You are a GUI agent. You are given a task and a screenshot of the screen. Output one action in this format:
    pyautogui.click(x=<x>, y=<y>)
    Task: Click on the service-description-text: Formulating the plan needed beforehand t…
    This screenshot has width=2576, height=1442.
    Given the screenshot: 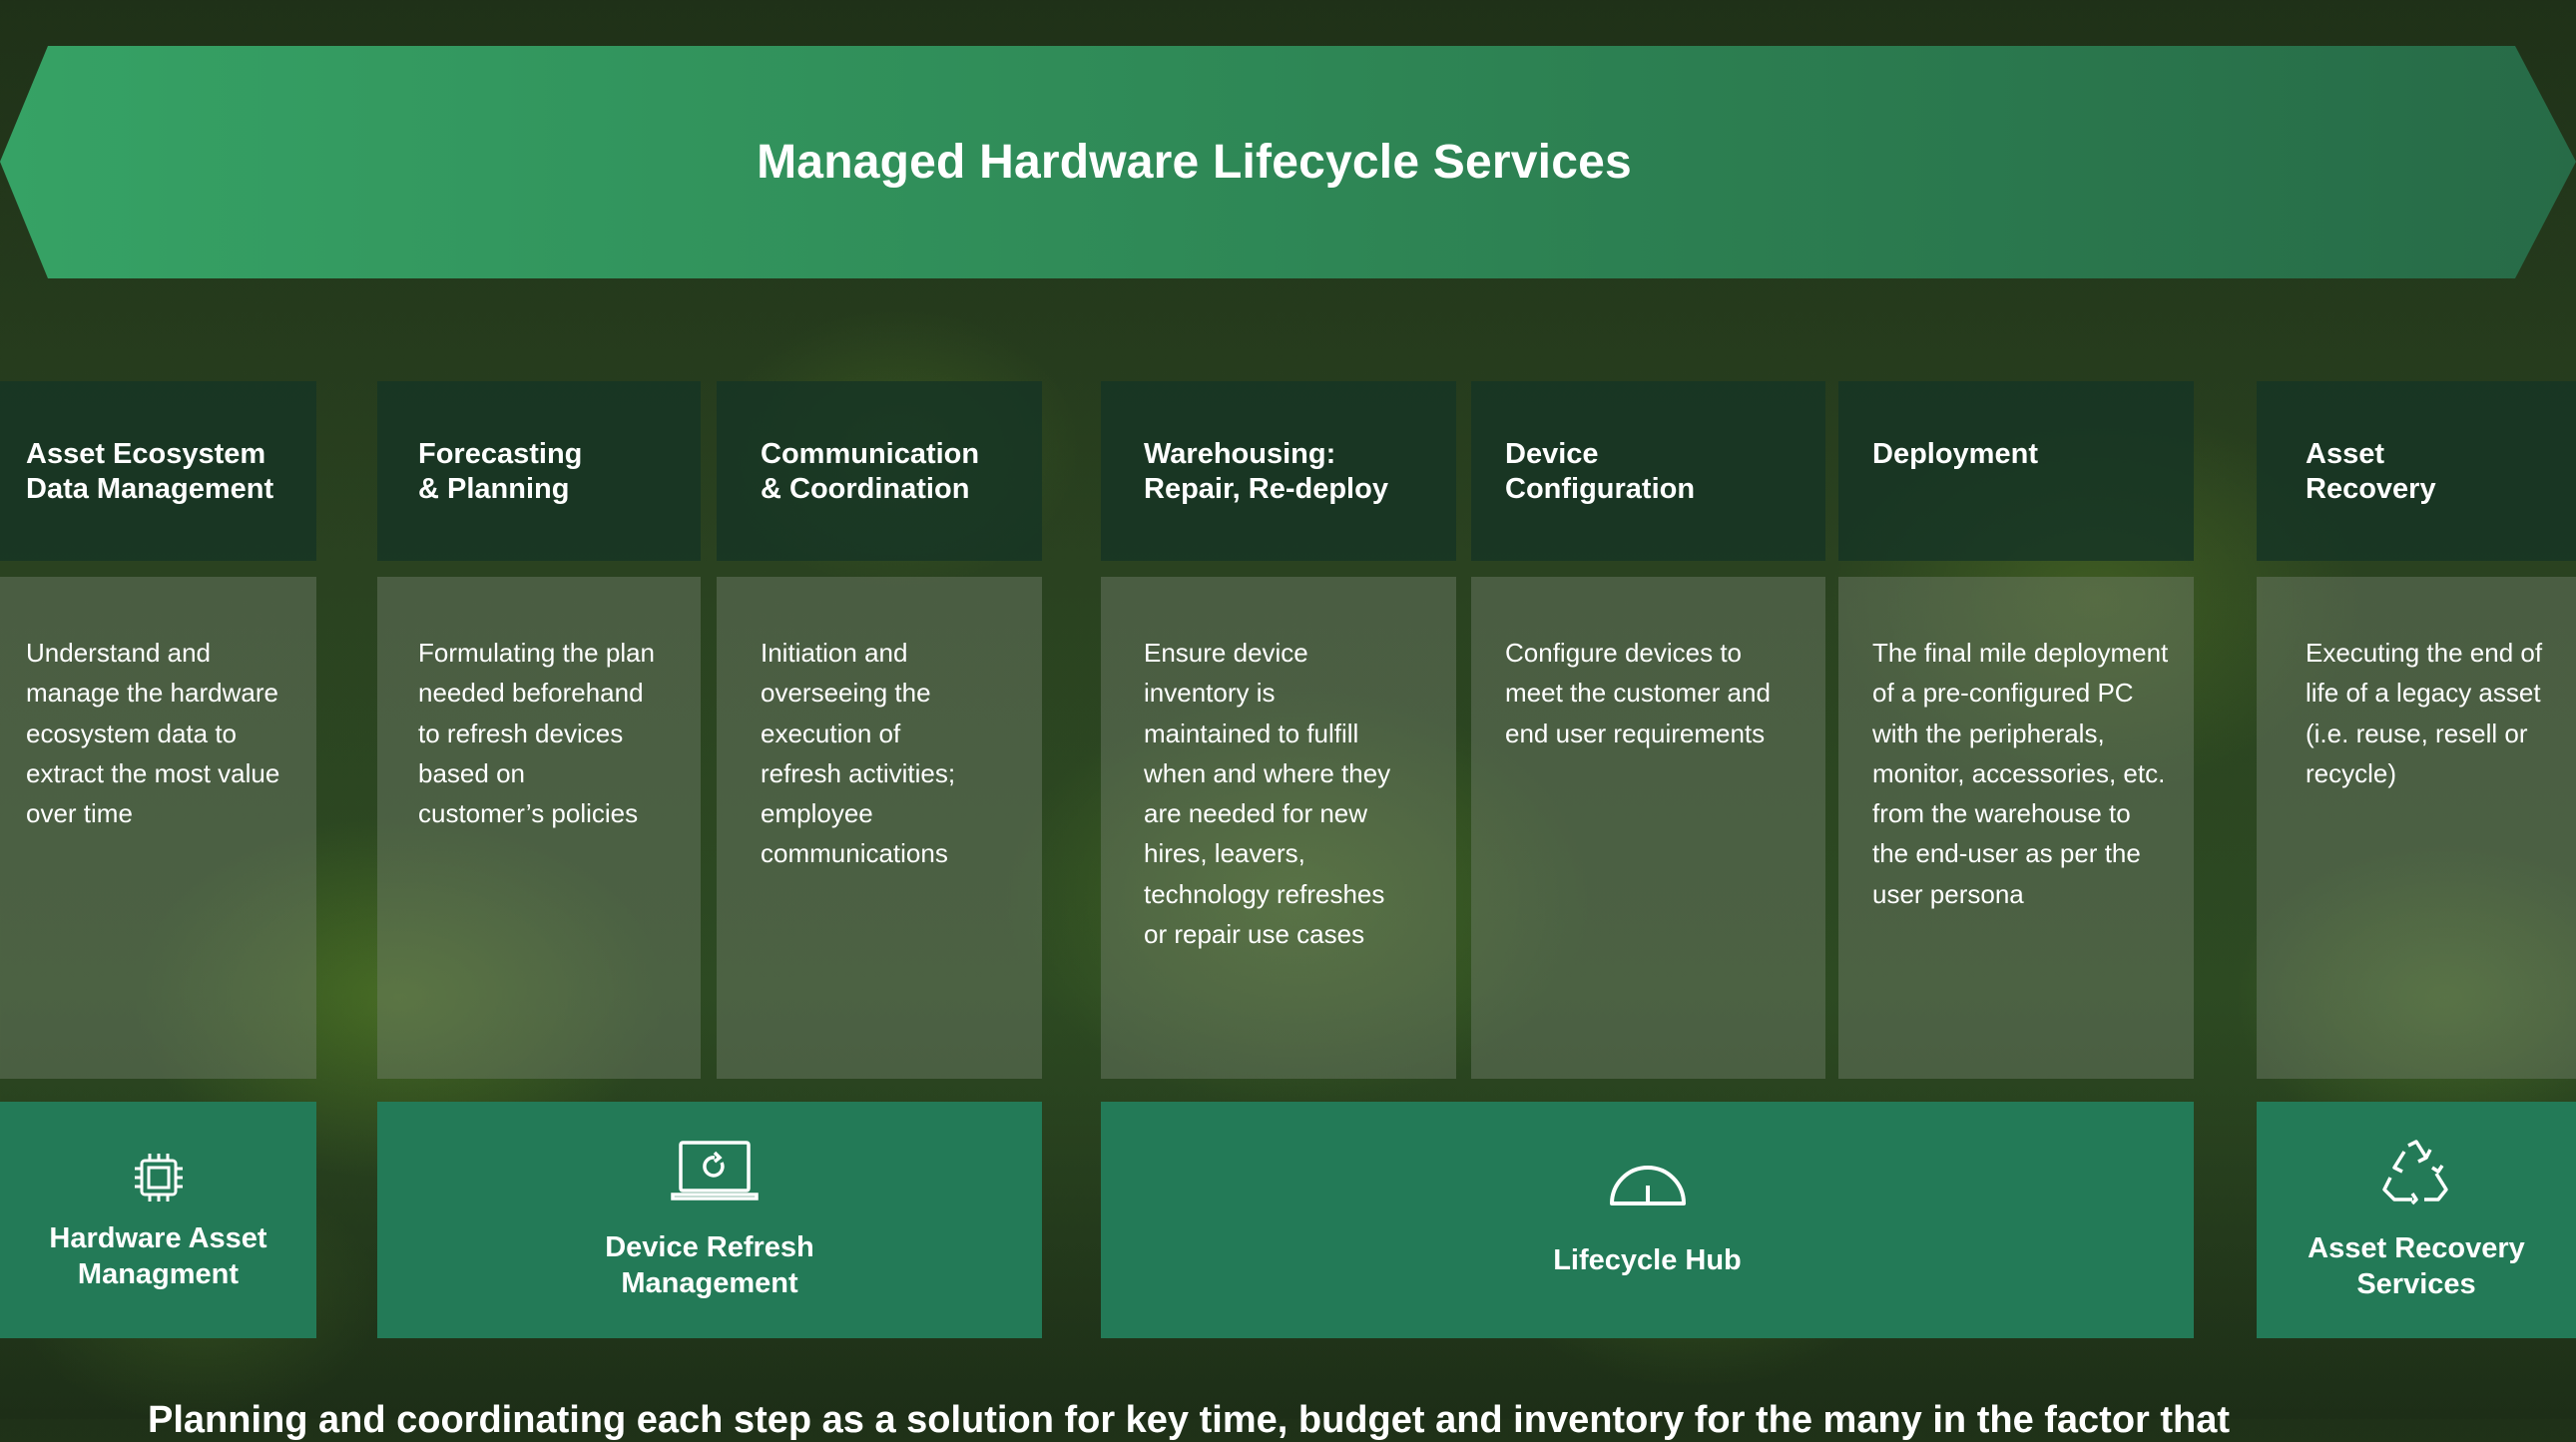 What is the action you would take?
    pyautogui.click(x=537, y=733)
    